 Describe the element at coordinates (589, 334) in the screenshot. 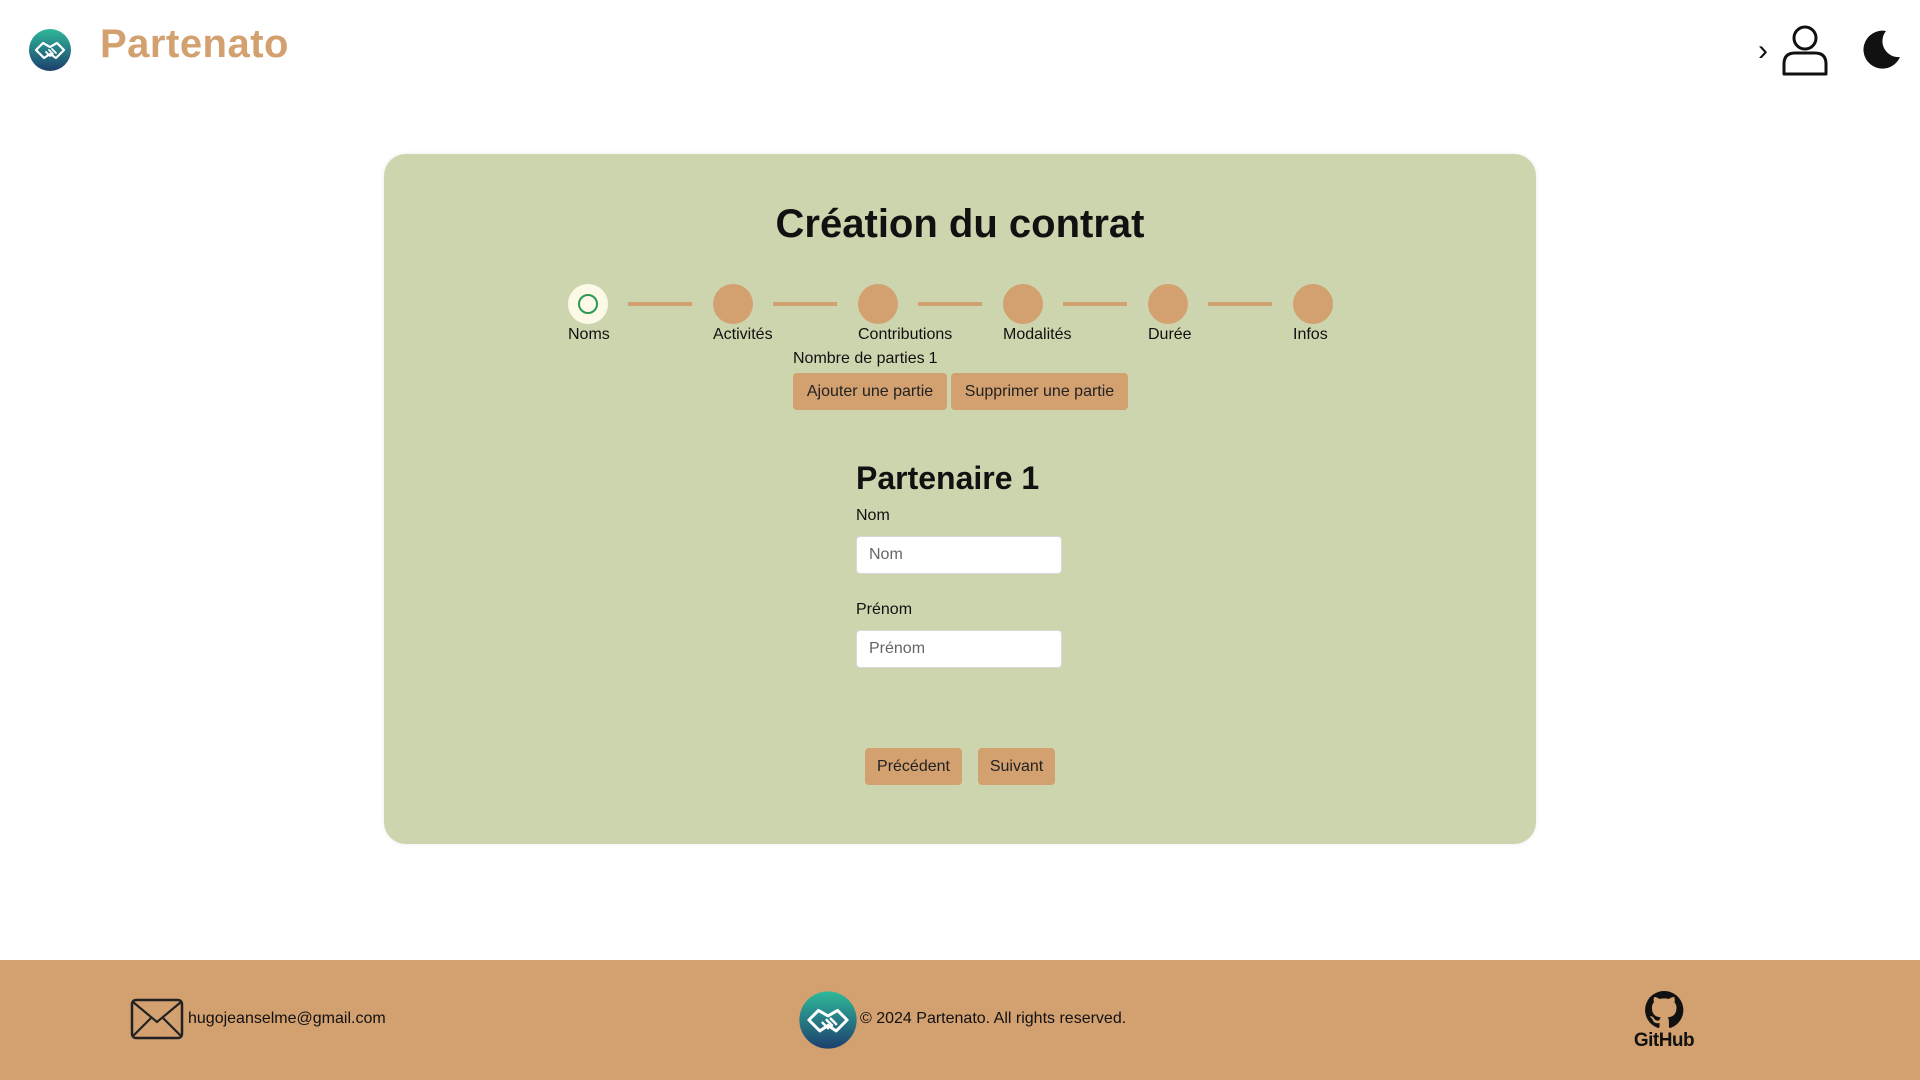

I see `step-label-noms: Noms` at that location.